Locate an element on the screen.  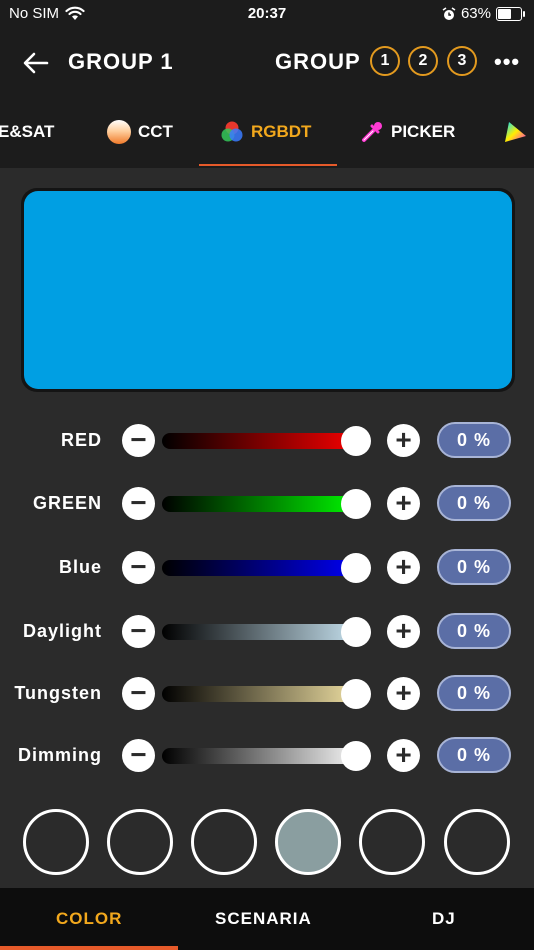
tab-picker: PICKER is located at coordinates (407, 132).